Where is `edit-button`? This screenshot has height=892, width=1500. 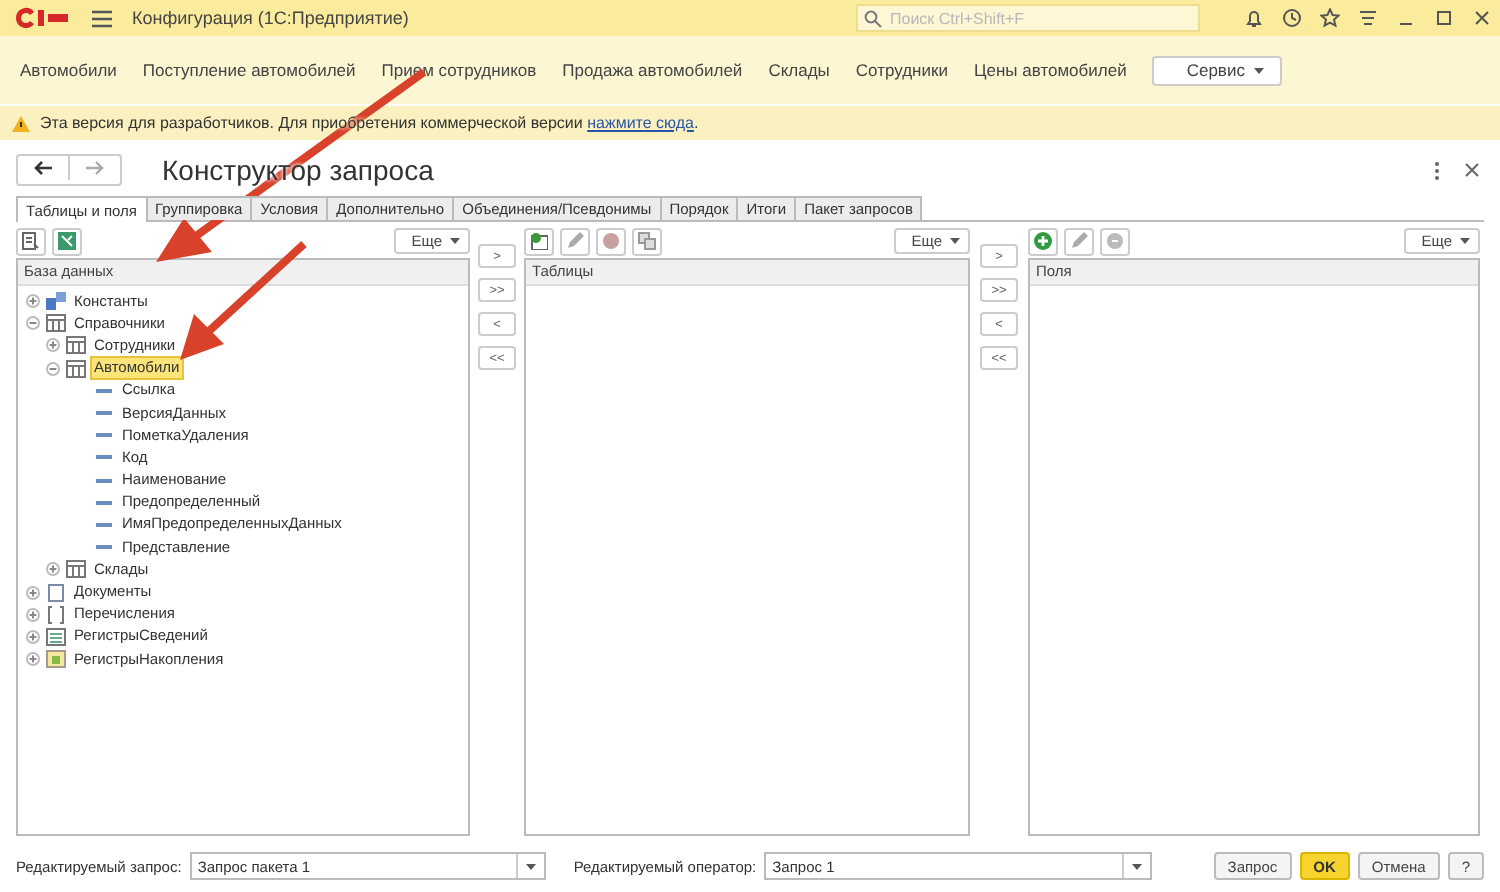
edit-button is located at coordinates (1079, 241).